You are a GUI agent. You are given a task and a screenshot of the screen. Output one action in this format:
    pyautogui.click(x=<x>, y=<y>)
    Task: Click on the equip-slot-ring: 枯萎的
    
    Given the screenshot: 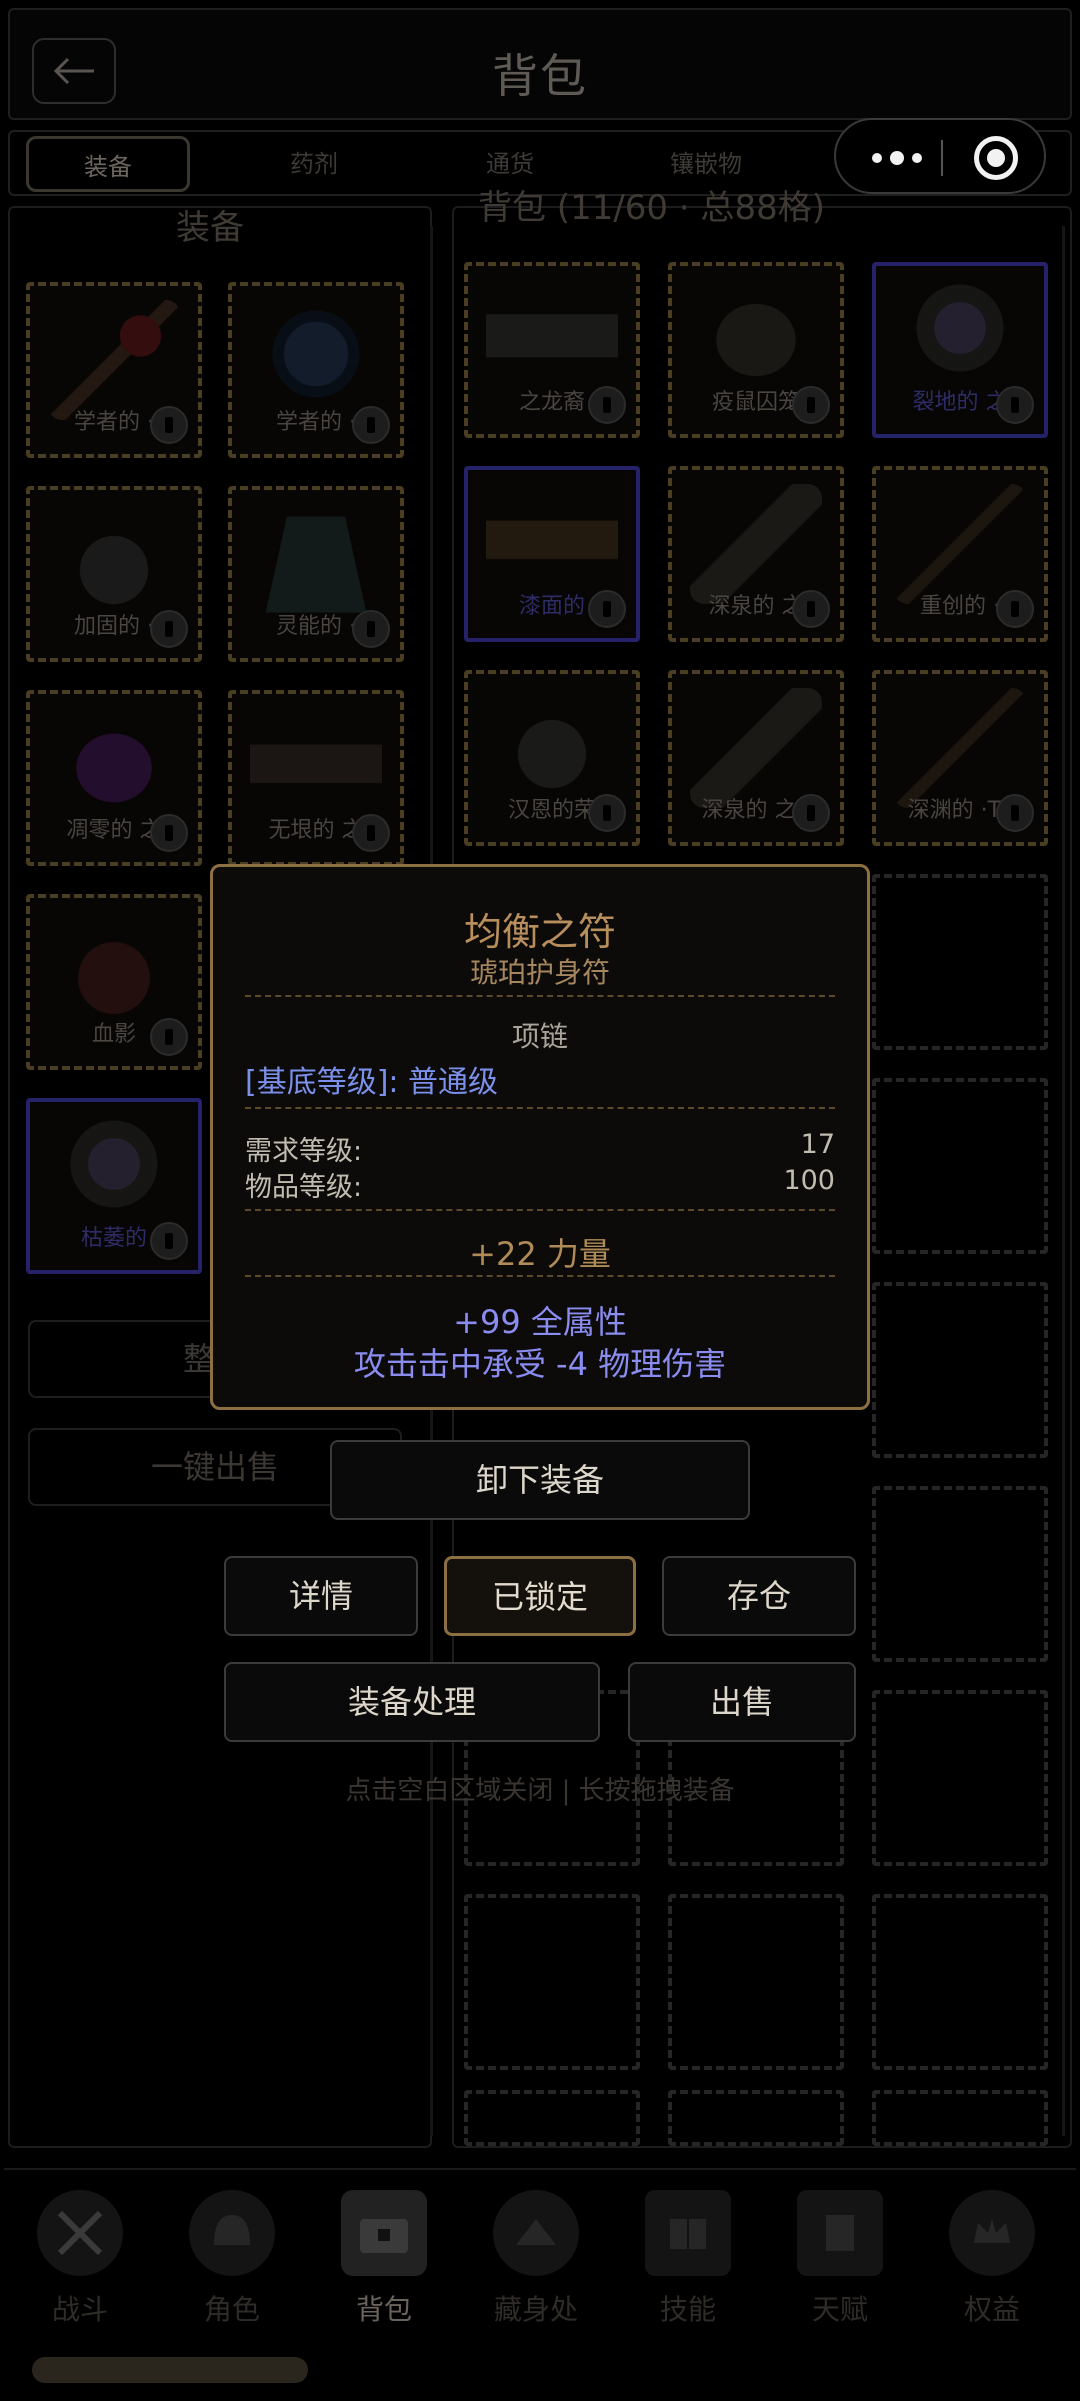 What is the action you would take?
    pyautogui.click(x=114, y=1186)
    